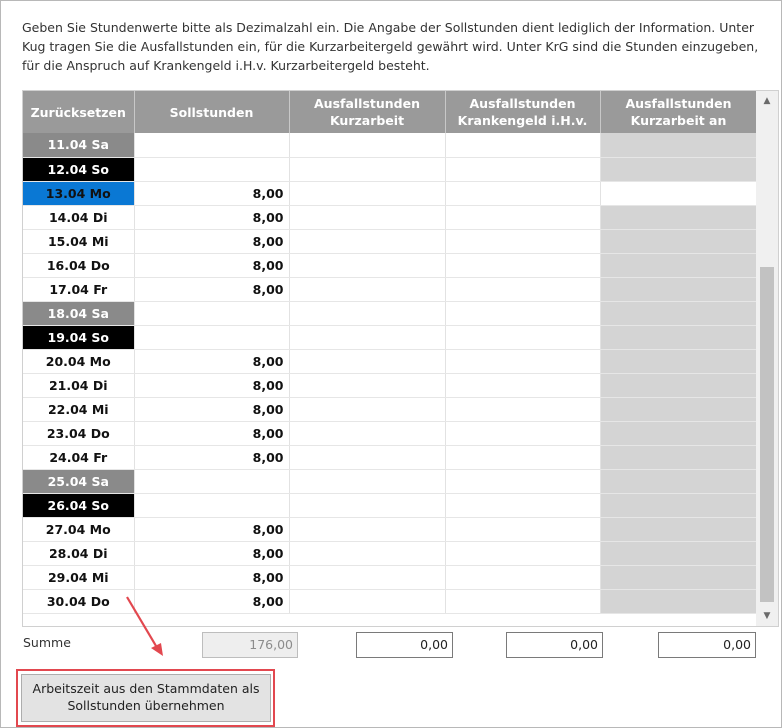 The width and height of the screenshot is (782, 728). Describe the element at coordinates (79, 337) in the screenshot. I see `date-cell: 19.04 So` at that location.